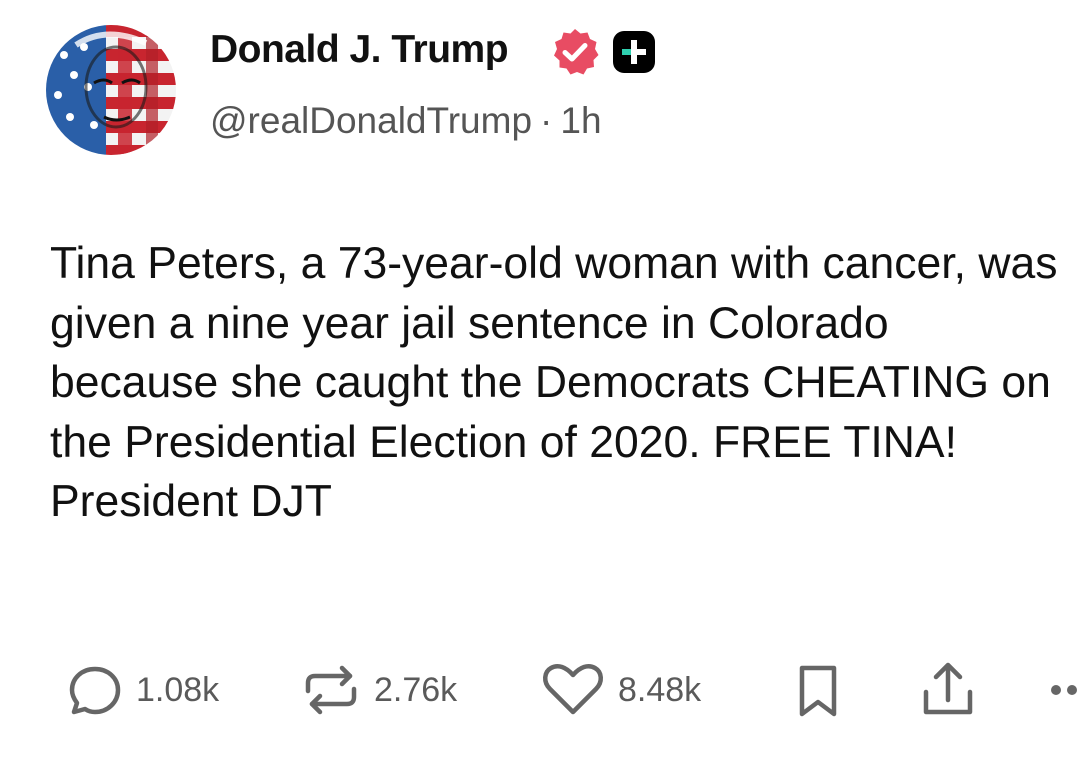  What do you see at coordinates (178, 689) in the screenshot?
I see `reply-count: 1.08k` at bounding box center [178, 689].